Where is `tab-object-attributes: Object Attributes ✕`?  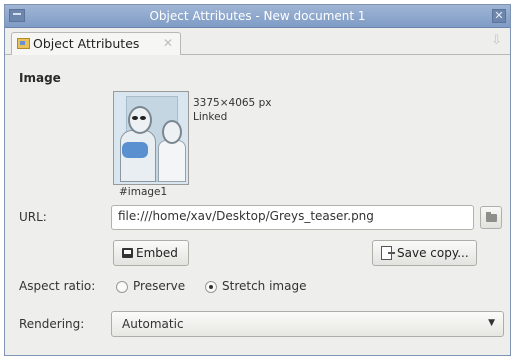 tab-object-attributes: Object Attributes ✕ is located at coordinates (96, 43).